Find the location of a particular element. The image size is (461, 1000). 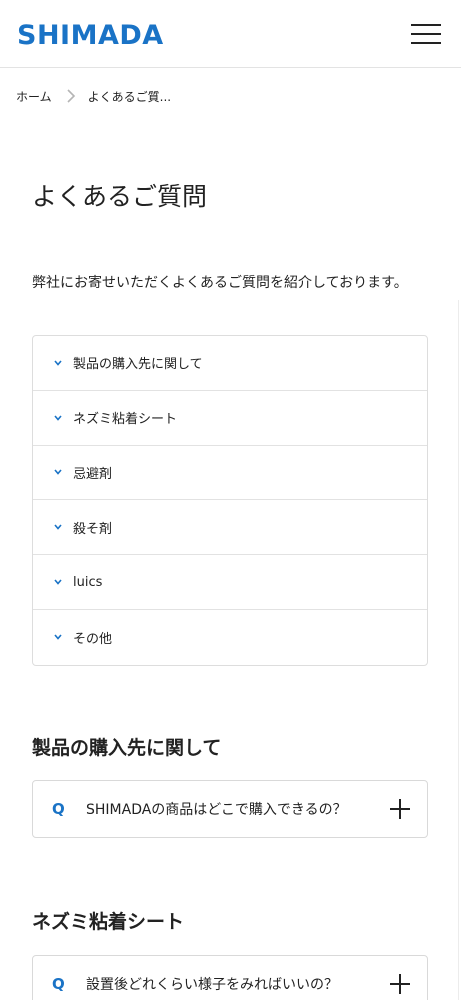

toc-item-label: その他 is located at coordinates (93, 639).